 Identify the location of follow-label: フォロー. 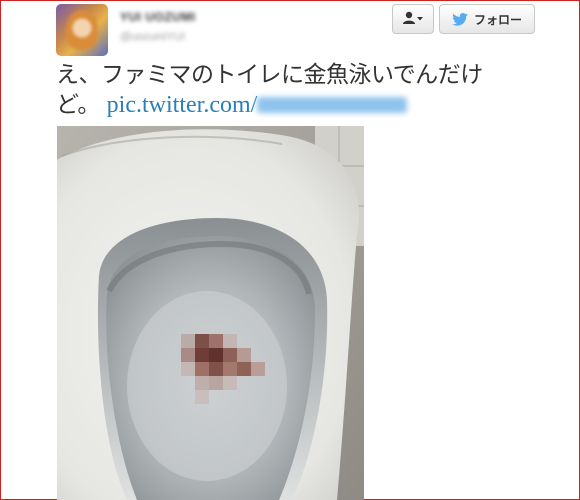
(497, 19).